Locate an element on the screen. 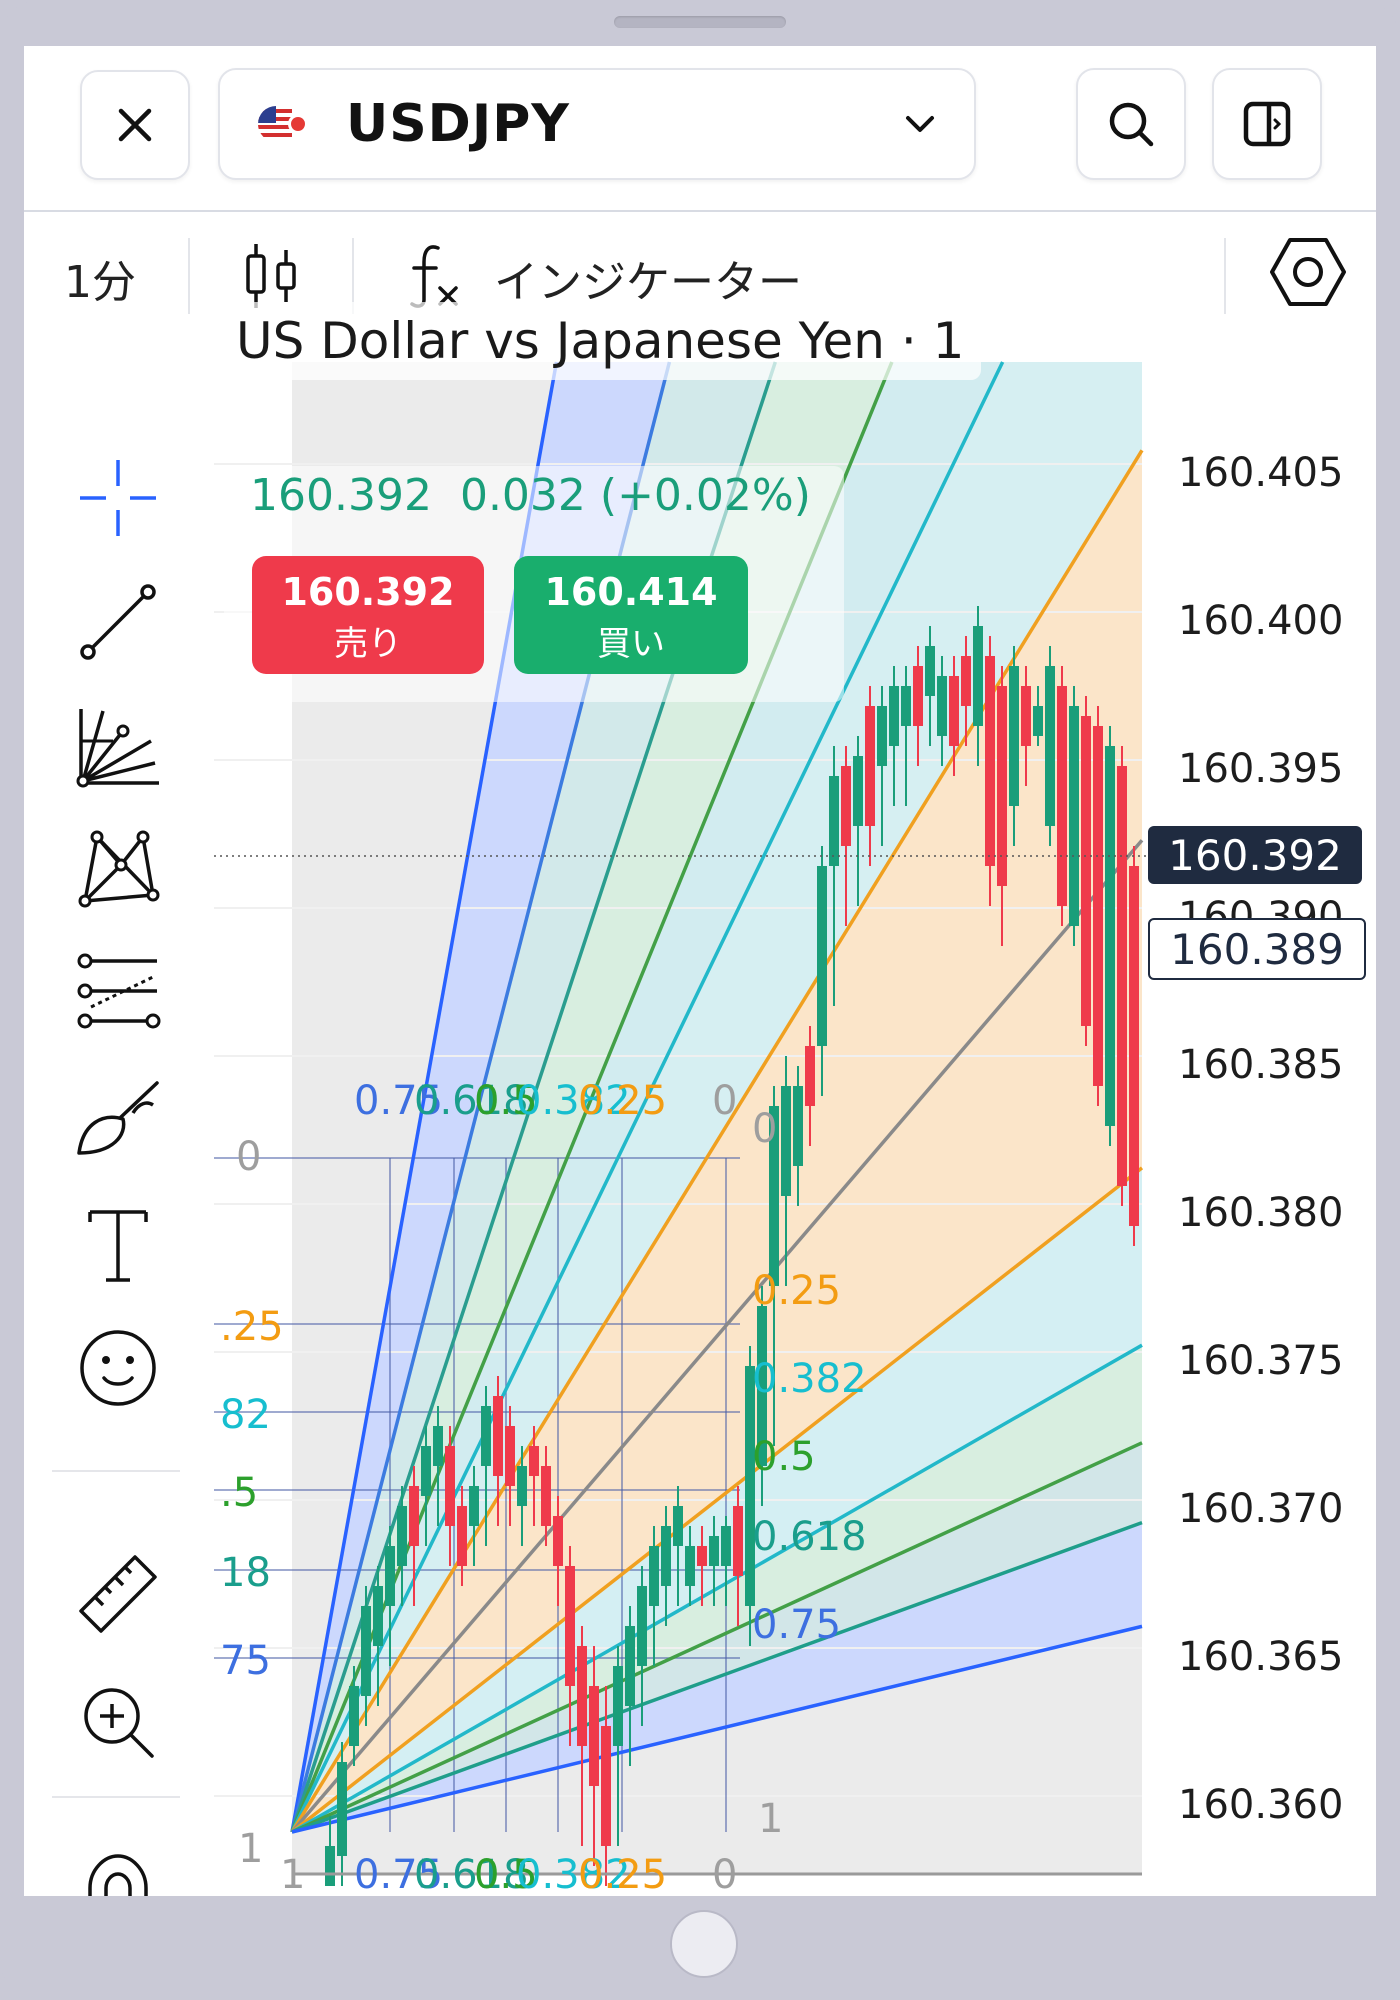 The height and width of the screenshot is (2000, 1400). magnet-tool-button is located at coordinates (118, 1867).